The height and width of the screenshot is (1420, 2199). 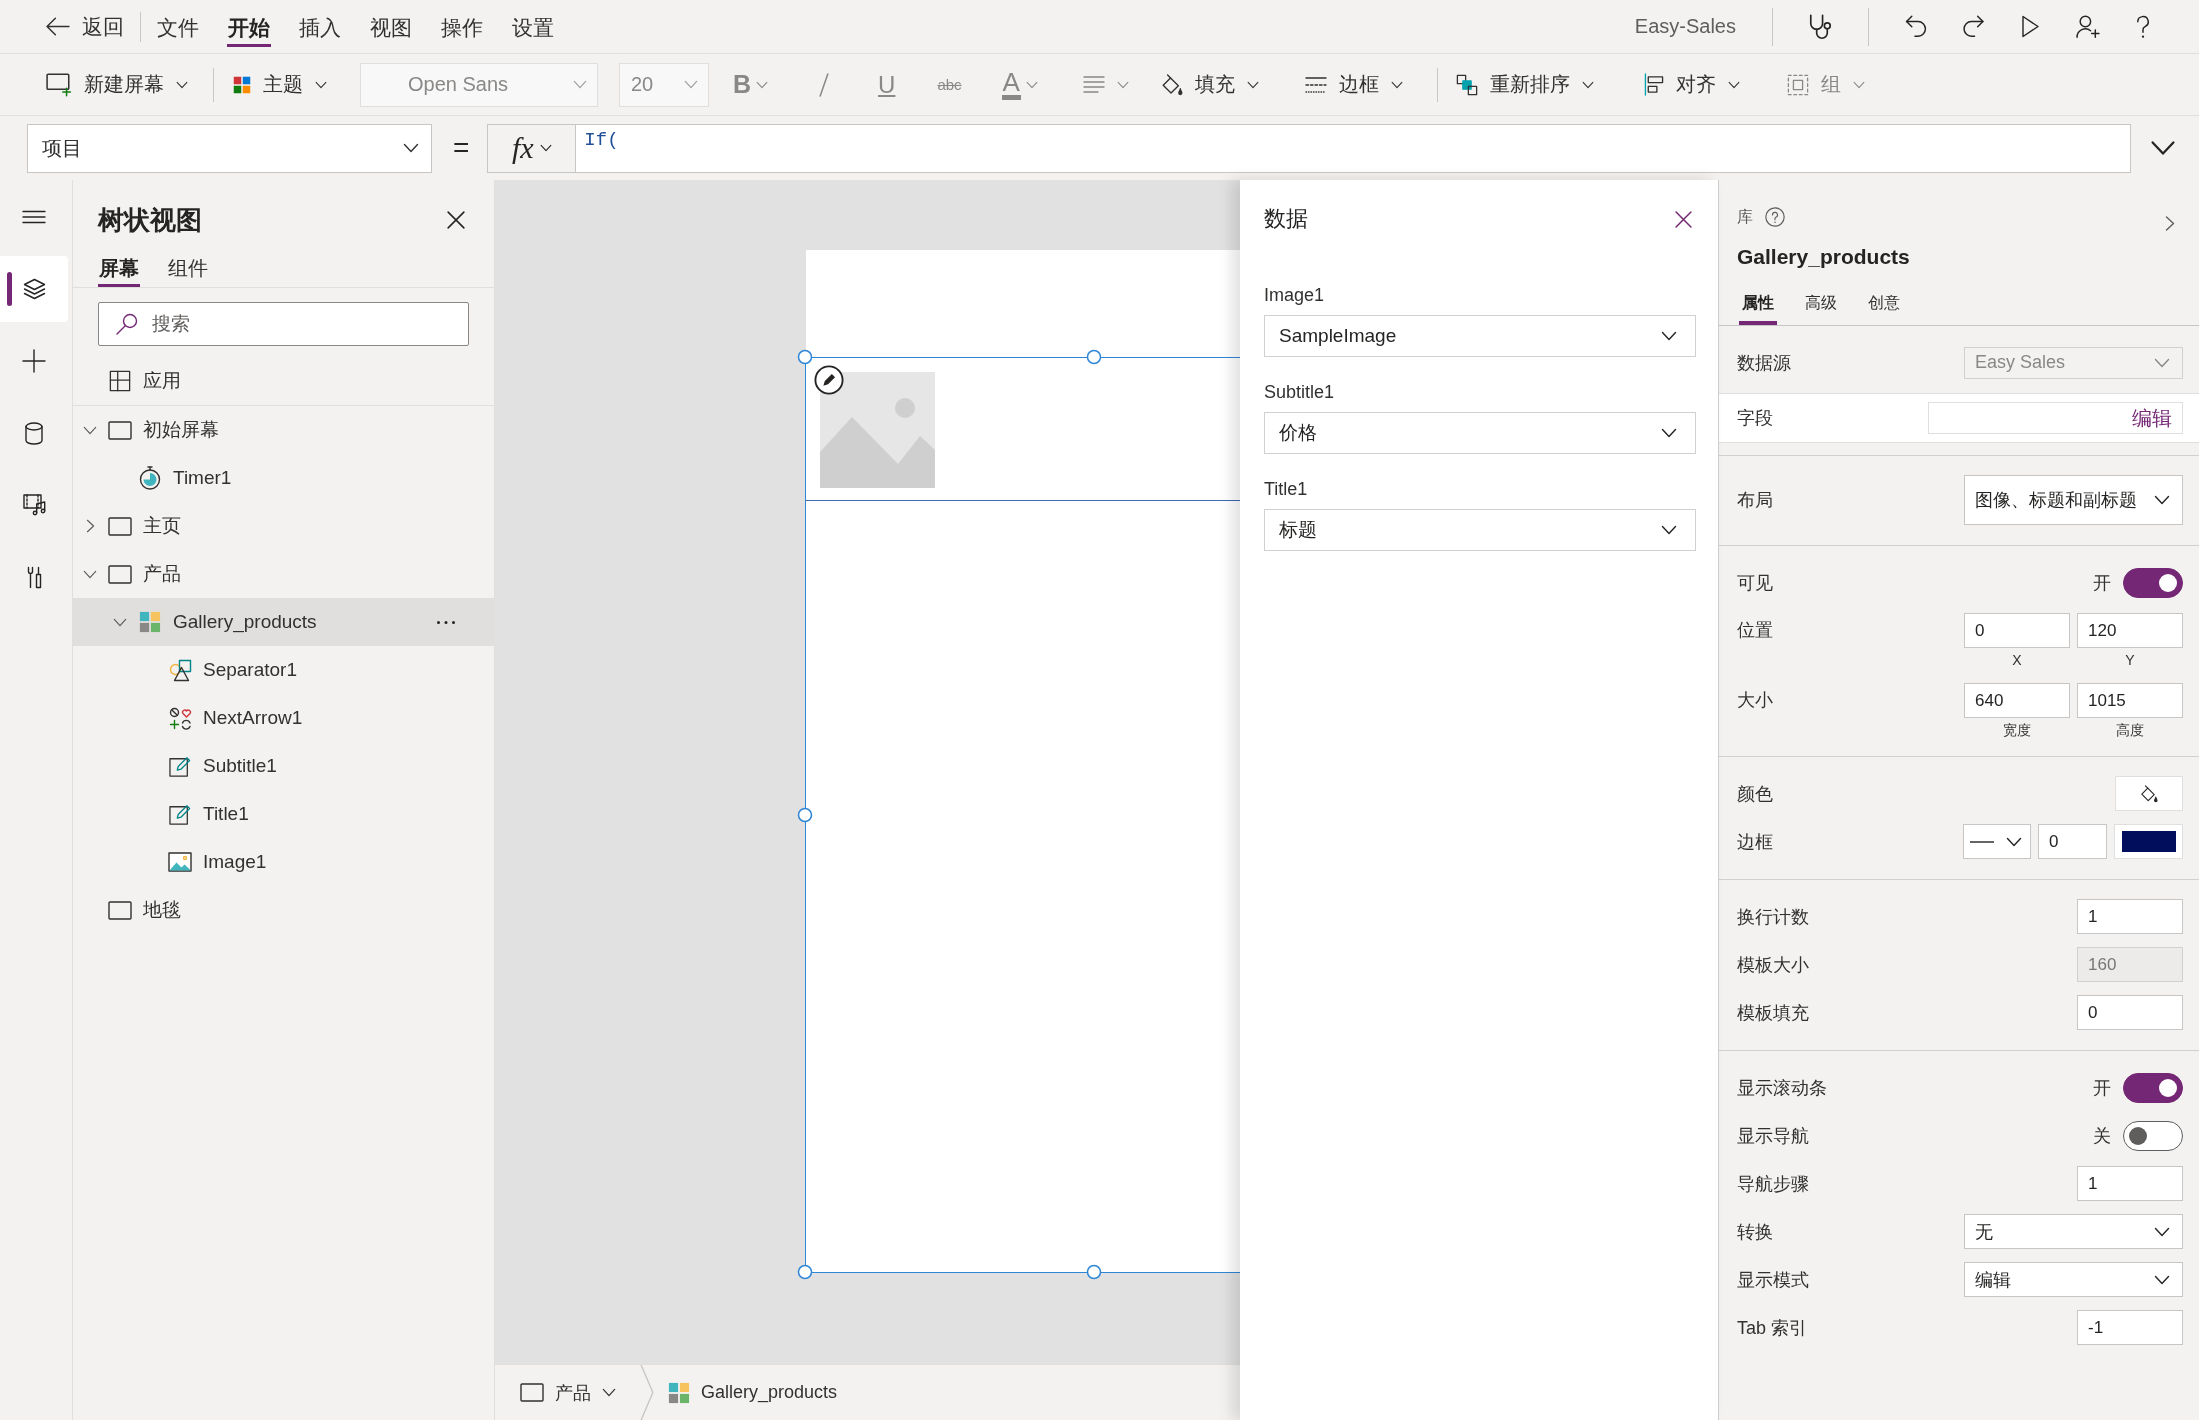 I want to click on align-button: 对齐, so click(x=1691, y=84).